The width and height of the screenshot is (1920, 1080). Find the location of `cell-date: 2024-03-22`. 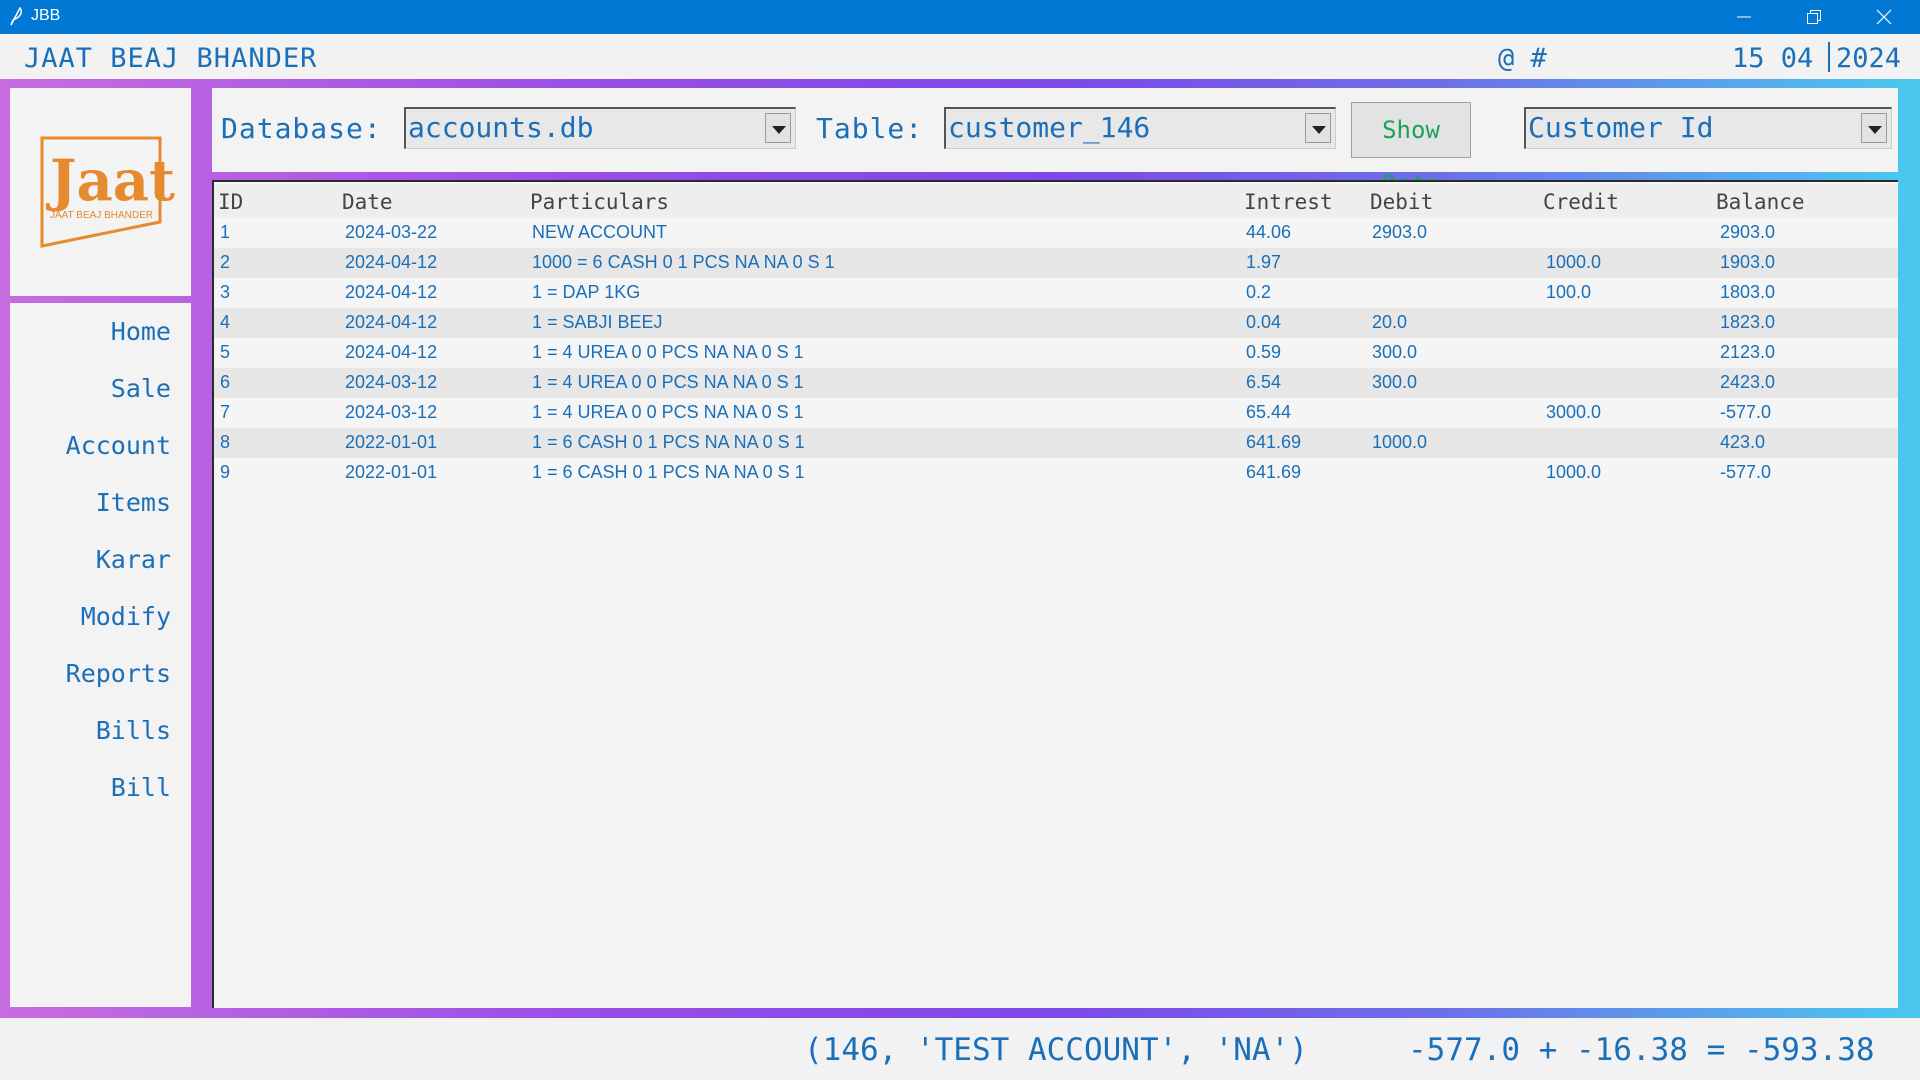

cell-date: 2024-03-22 is located at coordinates (391, 232).